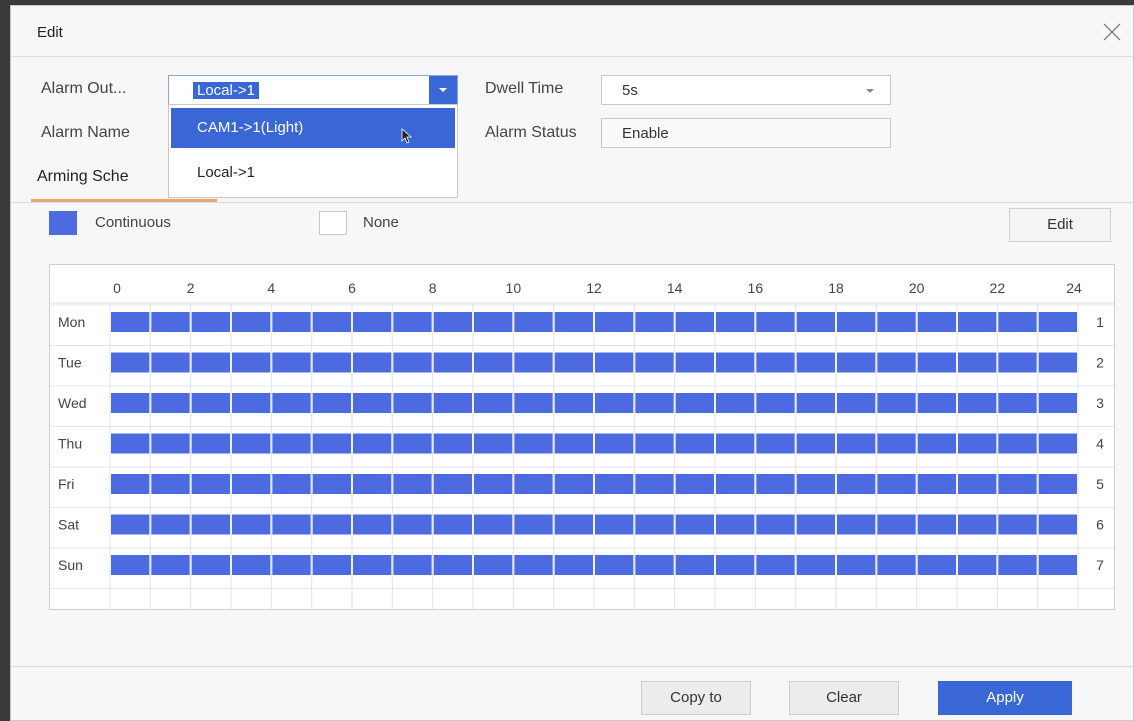  Describe the element at coordinates (1074, 288) in the screenshot. I see `hour-label: 24` at that location.